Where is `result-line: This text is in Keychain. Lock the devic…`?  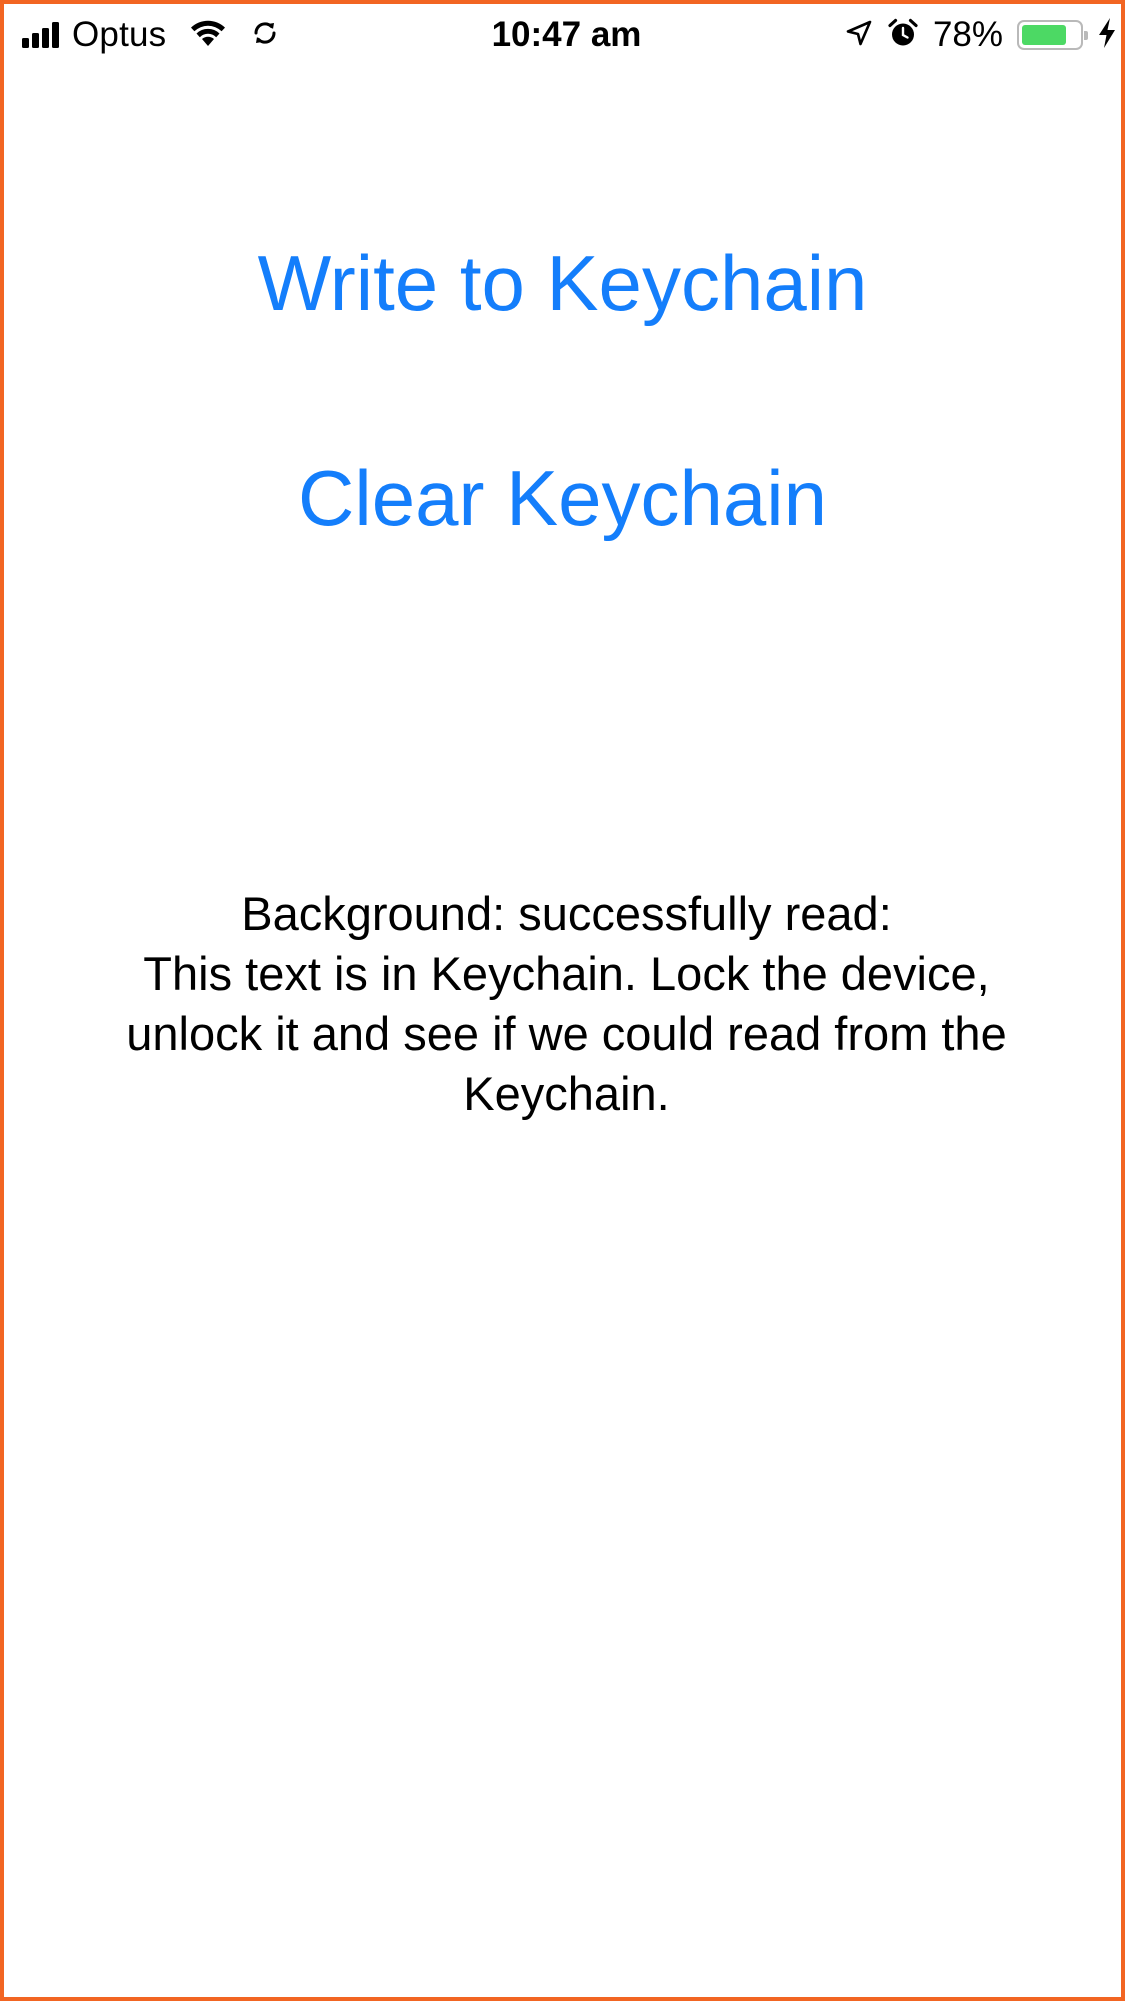 result-line: This text is in Keychain. Lock the devic… is located at coordinates (566, 973).